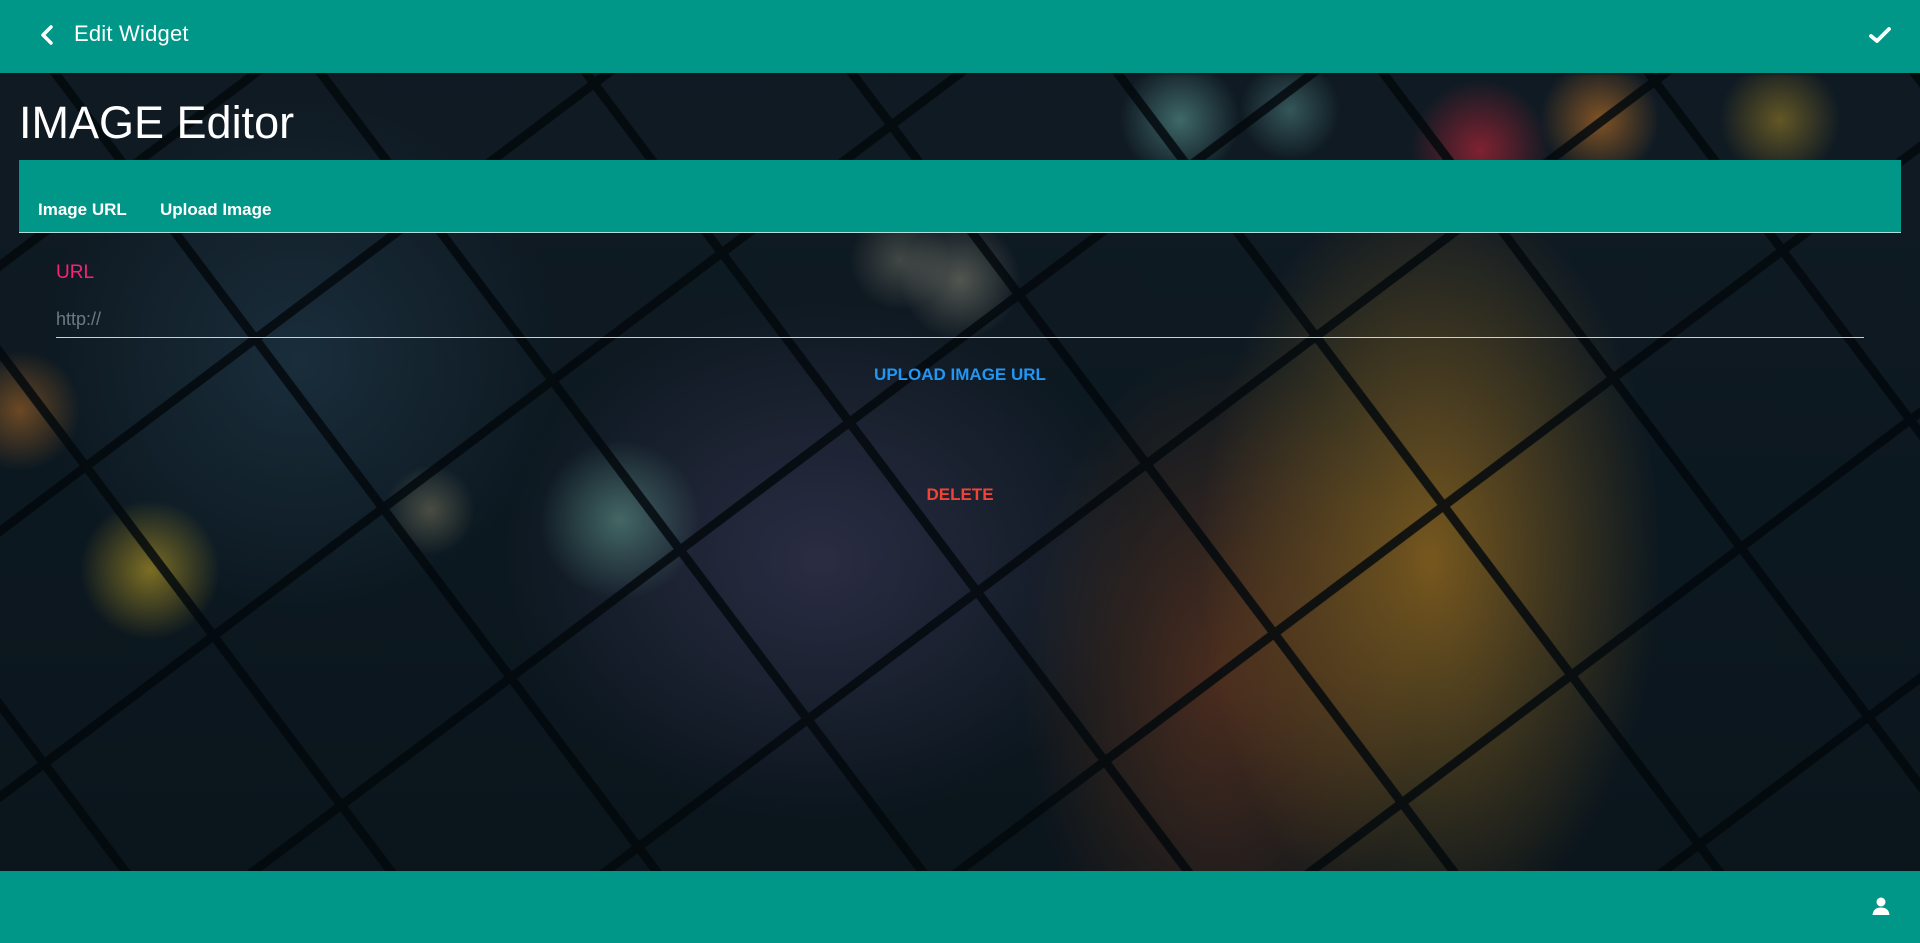 This screenshot has width=1920, height=943. What do you see at coordinates (131, 33) in the screenshot?
I see `app-bar-title: Edit Widget` at bounding box center [131, 33].